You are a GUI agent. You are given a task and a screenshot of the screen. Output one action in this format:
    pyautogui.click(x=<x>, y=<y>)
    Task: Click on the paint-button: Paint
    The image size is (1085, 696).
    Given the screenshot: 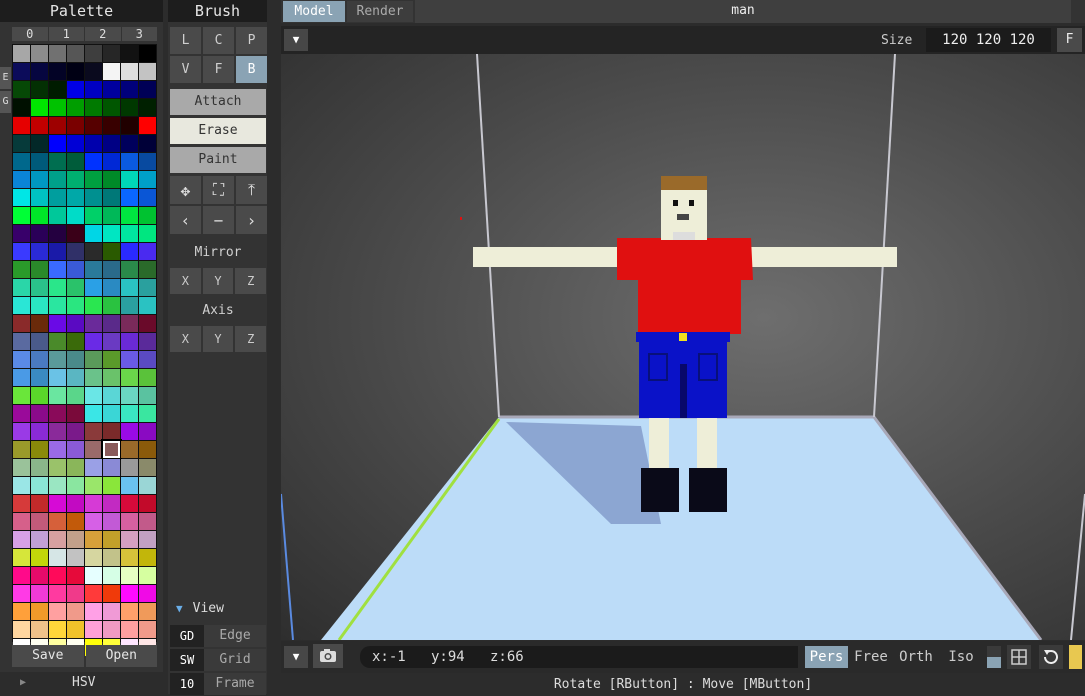 What is the action you would take?
    pyautogui.click(x=218, y=160)
    